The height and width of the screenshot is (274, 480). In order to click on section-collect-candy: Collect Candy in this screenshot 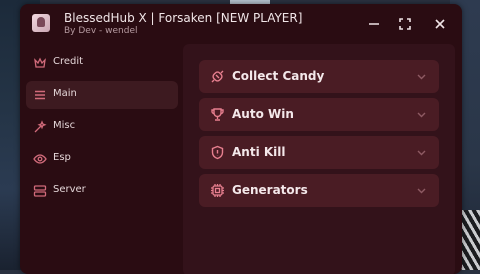, I will do `click(319, 76)`.